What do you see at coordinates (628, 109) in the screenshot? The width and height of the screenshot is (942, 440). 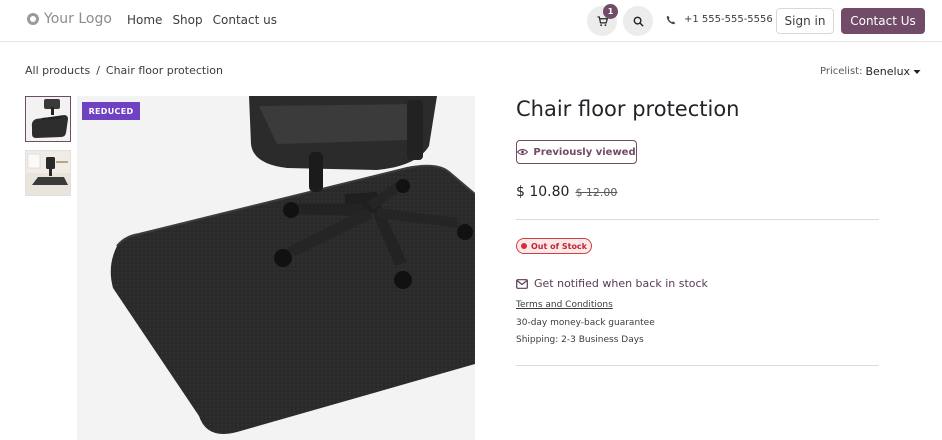 I see `product-title: Chair floor protection` at bounding box center [628, 109].